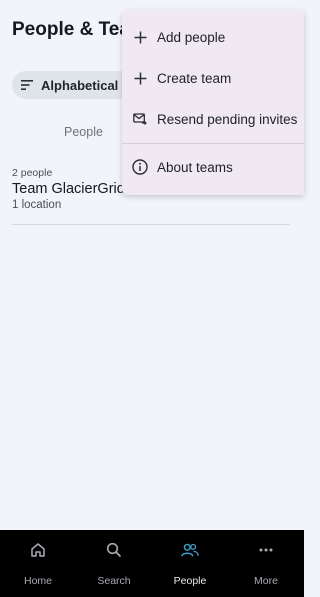  I want to click on nav-label: Search, so click(114, 581).